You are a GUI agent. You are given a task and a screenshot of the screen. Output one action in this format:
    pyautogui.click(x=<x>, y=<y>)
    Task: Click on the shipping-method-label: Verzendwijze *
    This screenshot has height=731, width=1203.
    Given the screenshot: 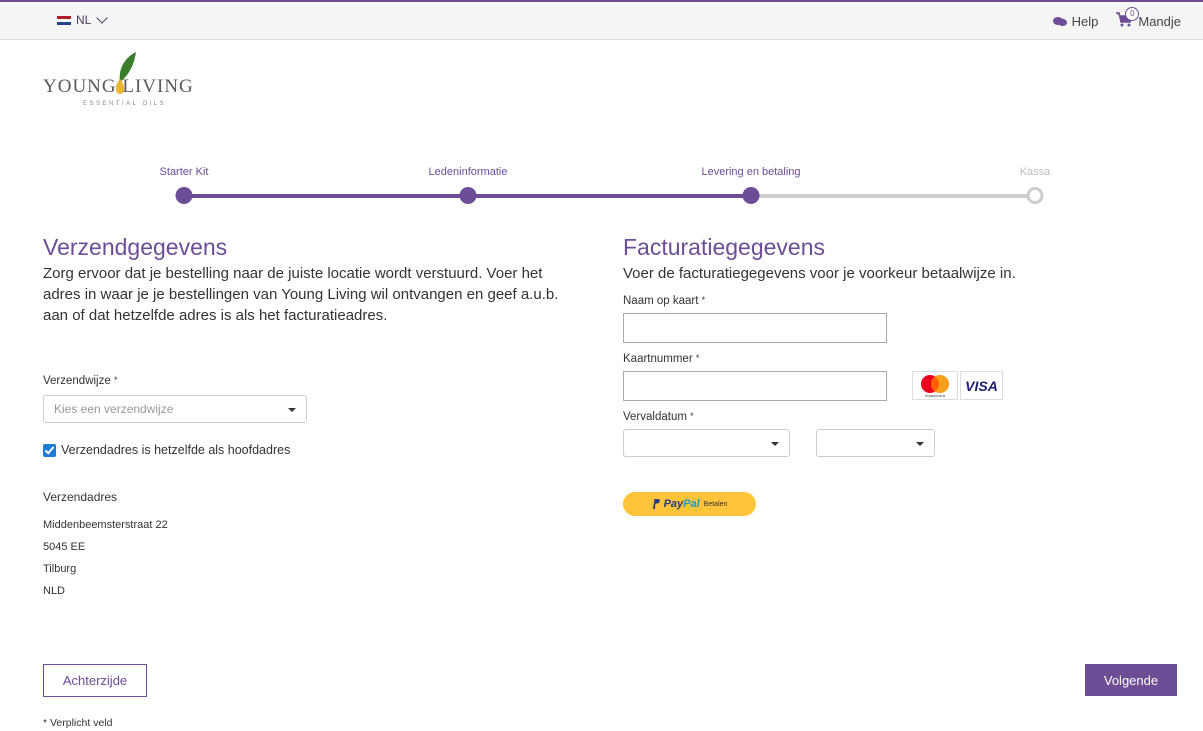 What is the action you would take?
    pyautogui.click(x=80, y=381)
    